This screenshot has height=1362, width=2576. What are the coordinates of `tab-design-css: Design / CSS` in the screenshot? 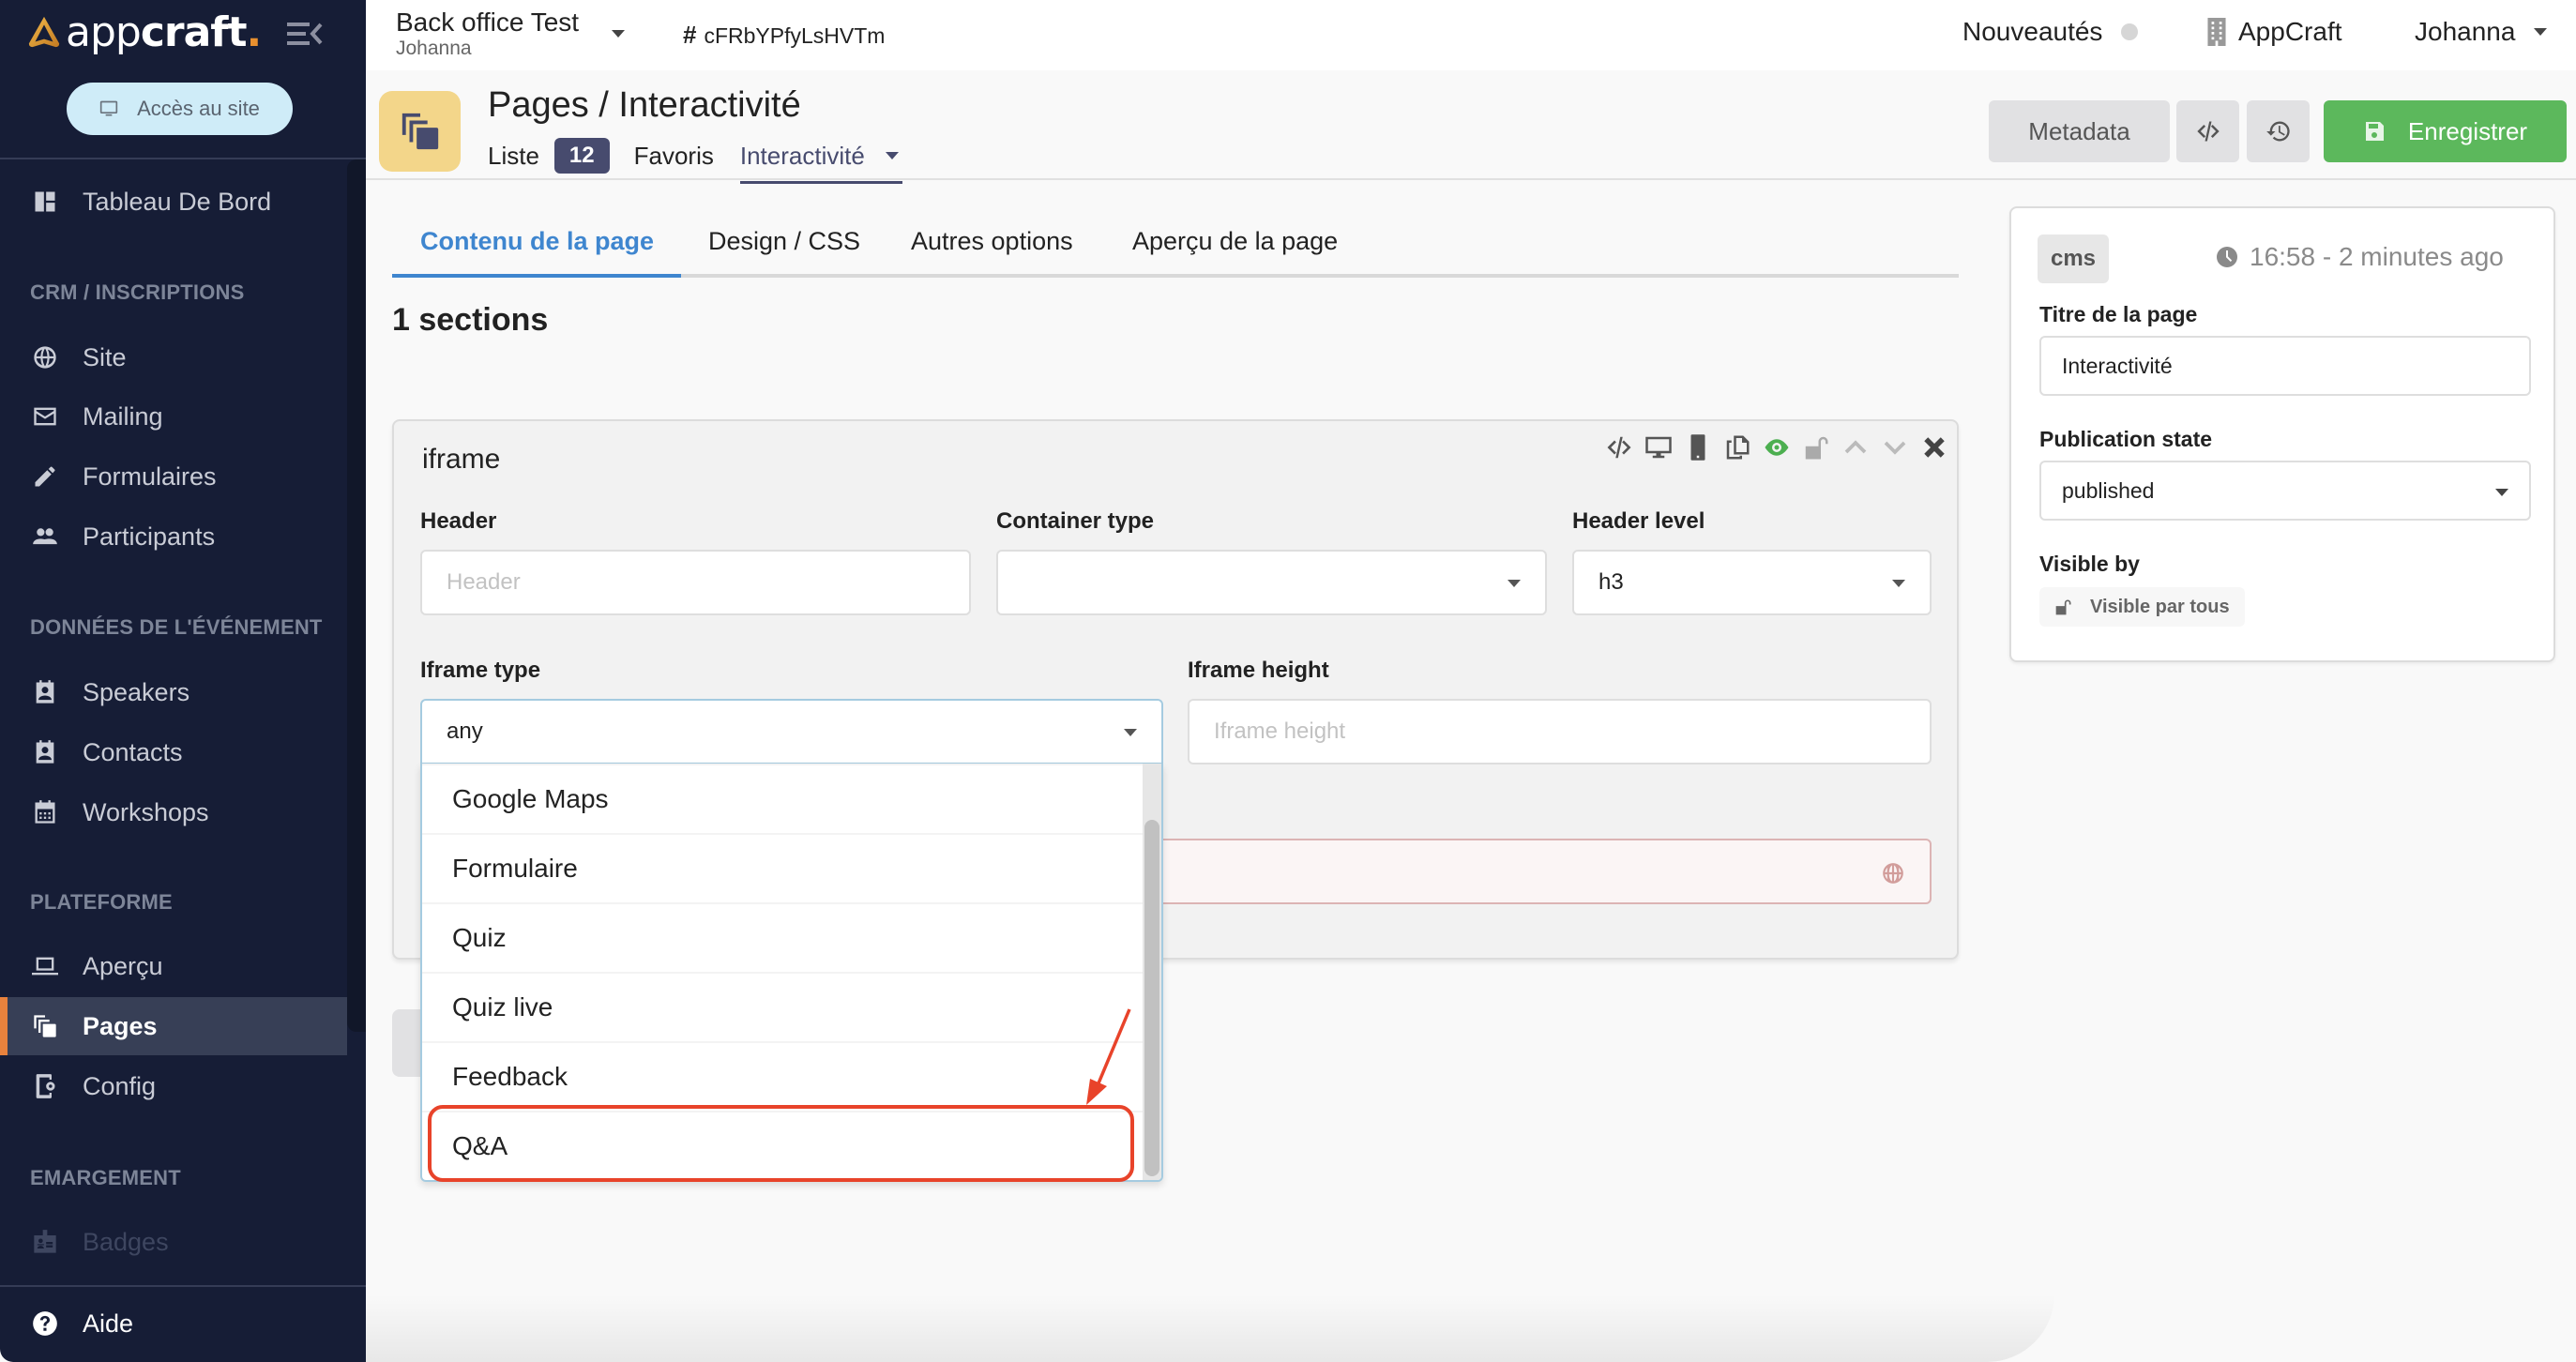 It's located at (784, 242).